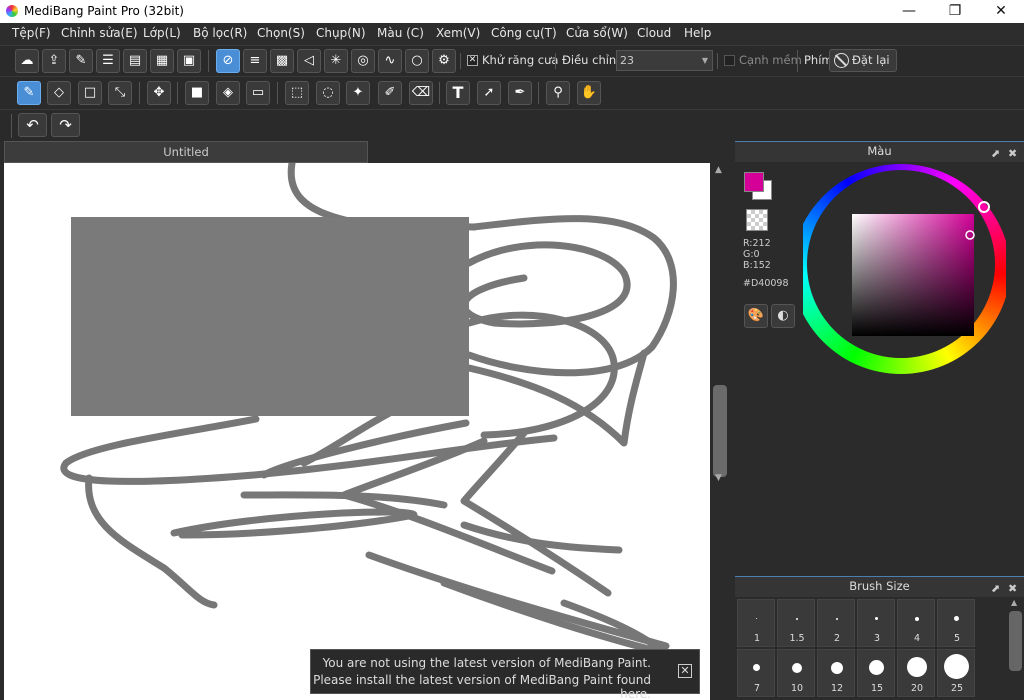 The width and height of the screenshot is (1024, 700). I want to click on brush-size-option: 4, so click(916, 623).